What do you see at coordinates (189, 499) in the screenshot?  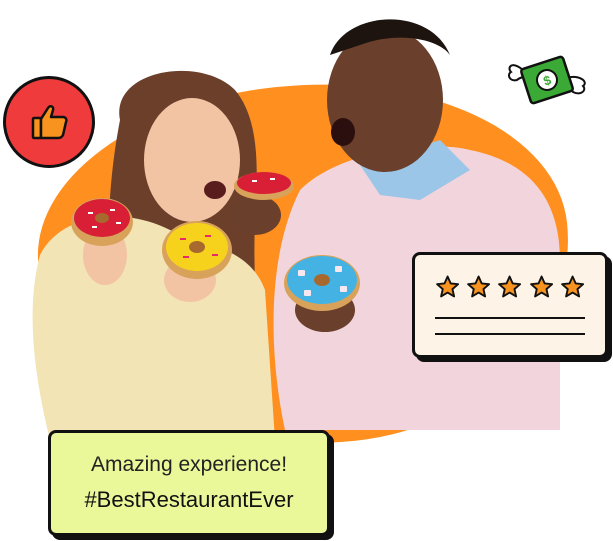 I see `review-hashtag: #BestRestaurantEver` at bounding box center [189, 499].